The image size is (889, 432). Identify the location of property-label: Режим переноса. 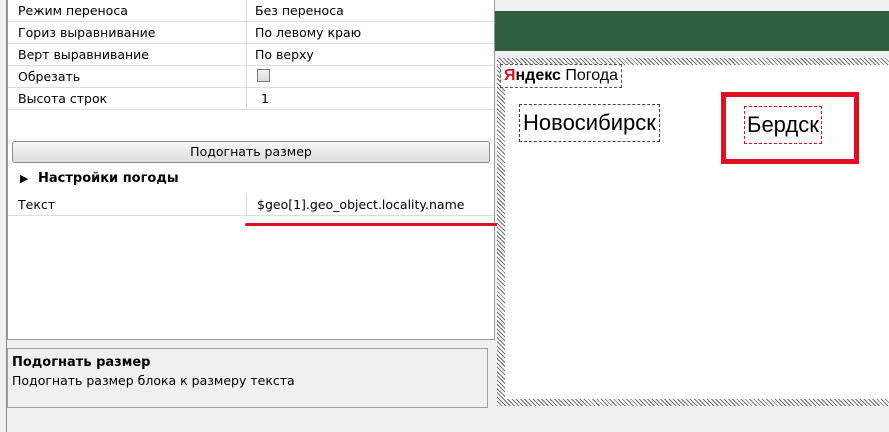
(73, 10).